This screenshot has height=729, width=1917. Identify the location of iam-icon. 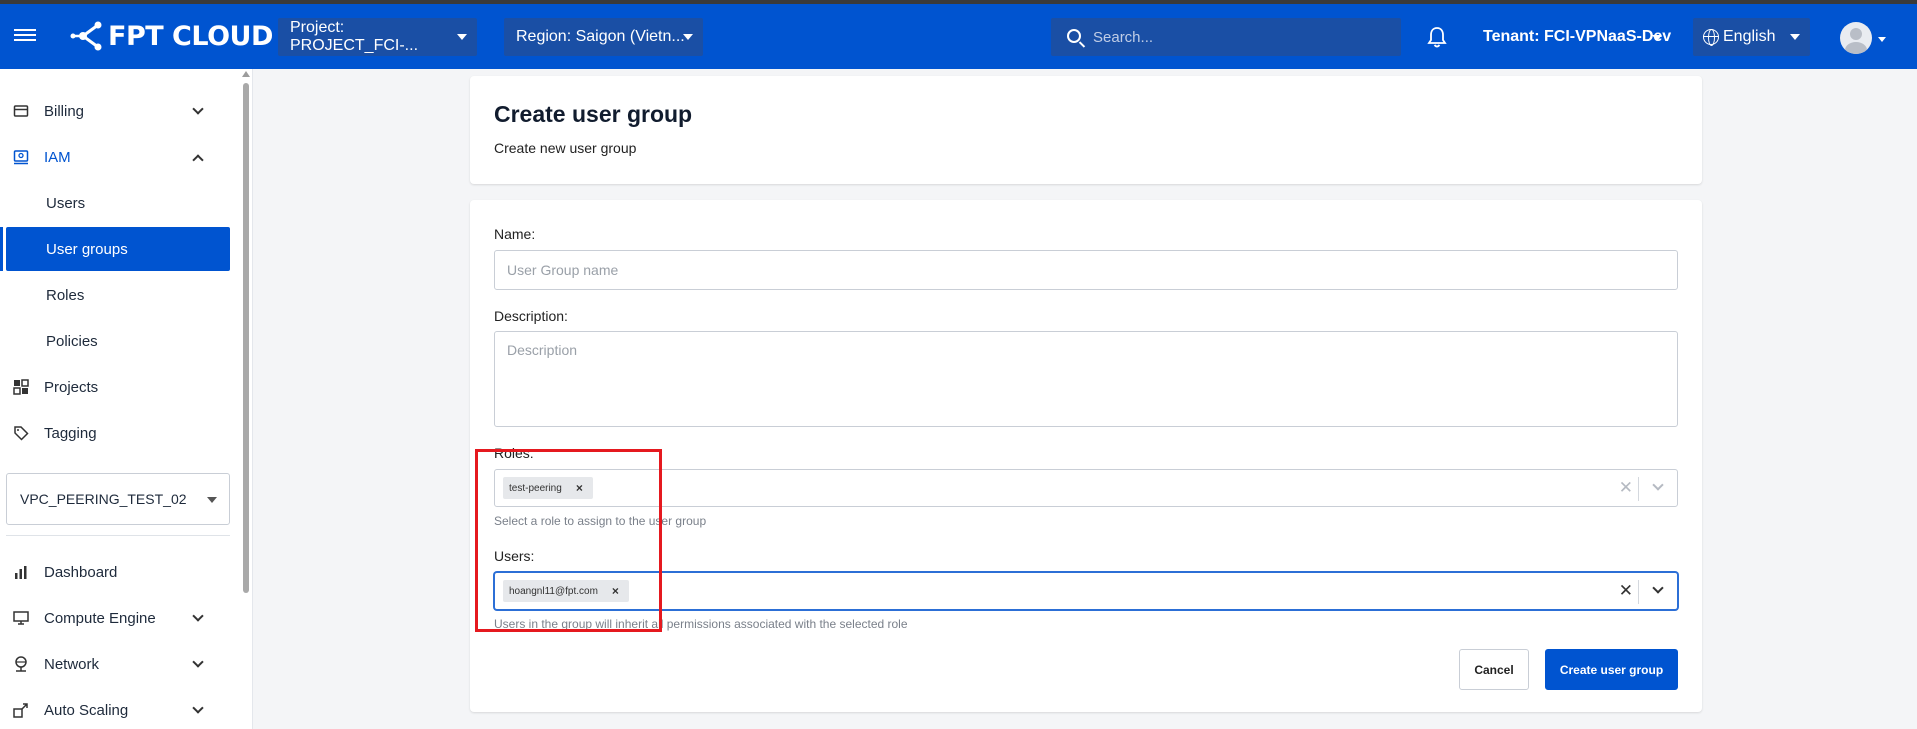
(21, 157).